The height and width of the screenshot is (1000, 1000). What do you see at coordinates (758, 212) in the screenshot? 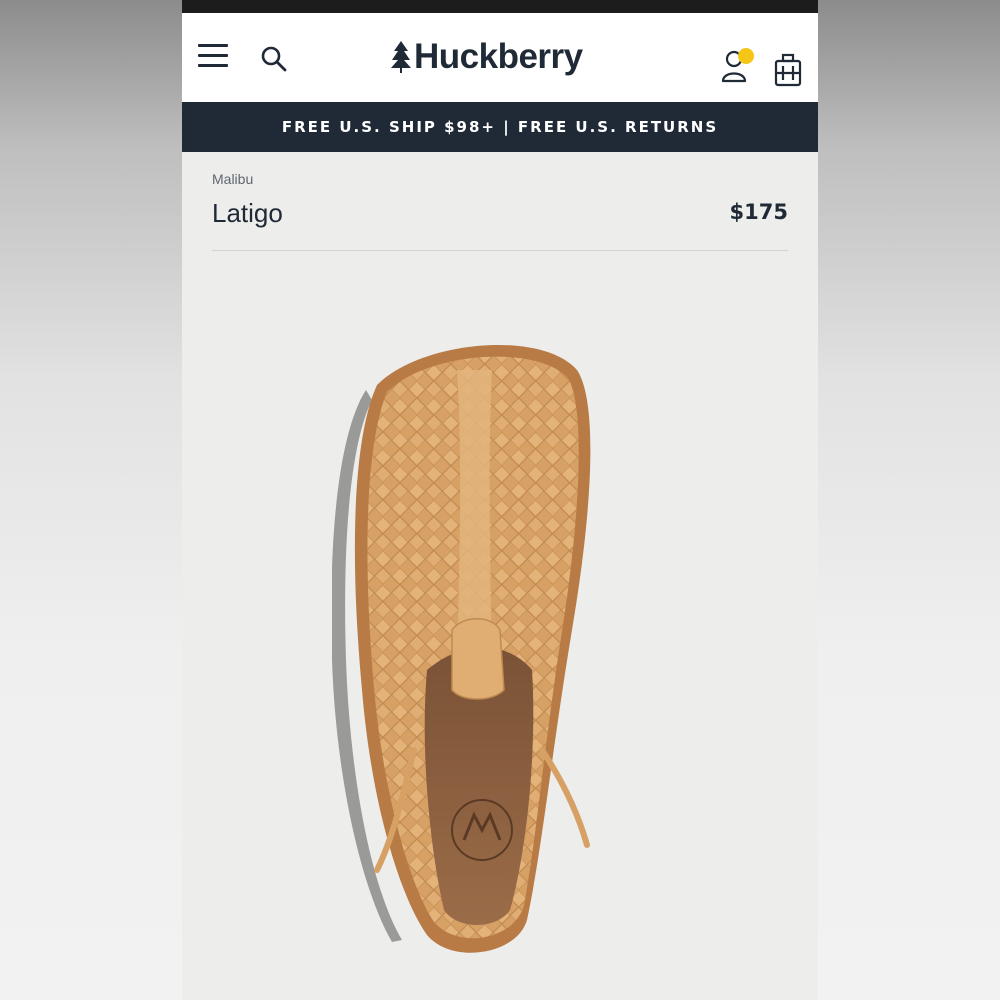
I see `product-price: $175` at bounding box center [758, 212].